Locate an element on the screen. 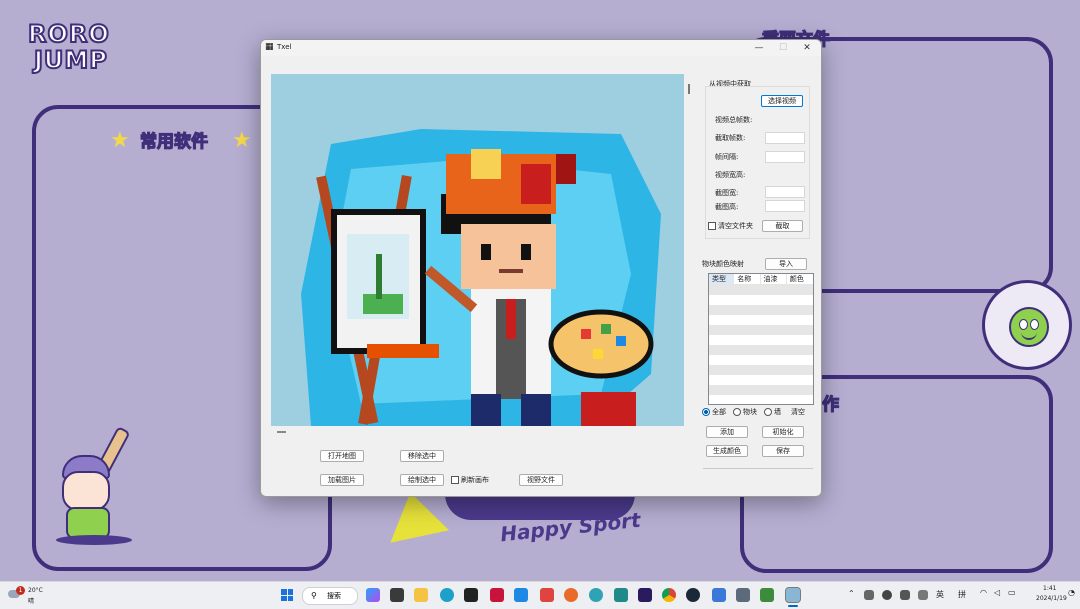 This screenshot has height=609, width=1080. capture-width-input is located at coordinates (785, 192).